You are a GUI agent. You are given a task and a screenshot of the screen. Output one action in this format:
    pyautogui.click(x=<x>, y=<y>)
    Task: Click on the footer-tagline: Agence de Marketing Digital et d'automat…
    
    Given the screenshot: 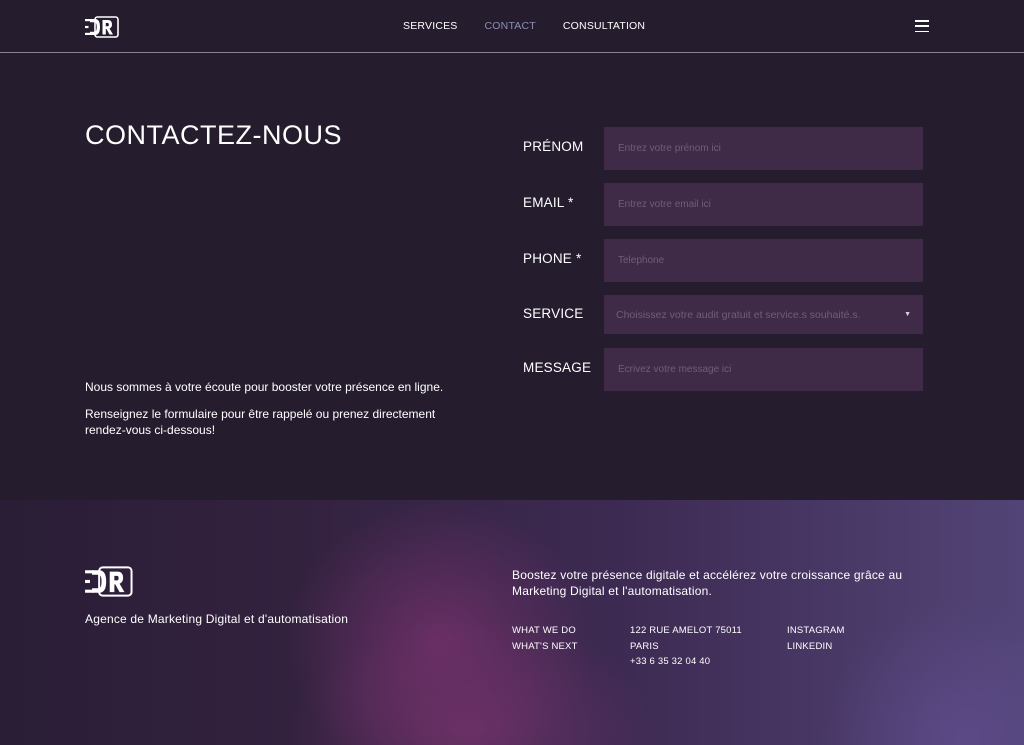 What is the action you would take?
    pyautogui.click(x=217, y=619)
    